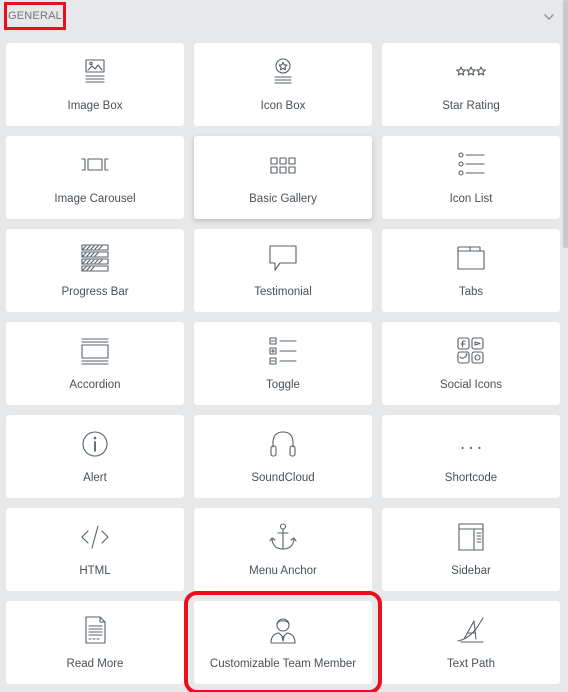 The height and width of the screenshot is (692, 568). I want to click on widget-label: Image Box, so click(95, 106).